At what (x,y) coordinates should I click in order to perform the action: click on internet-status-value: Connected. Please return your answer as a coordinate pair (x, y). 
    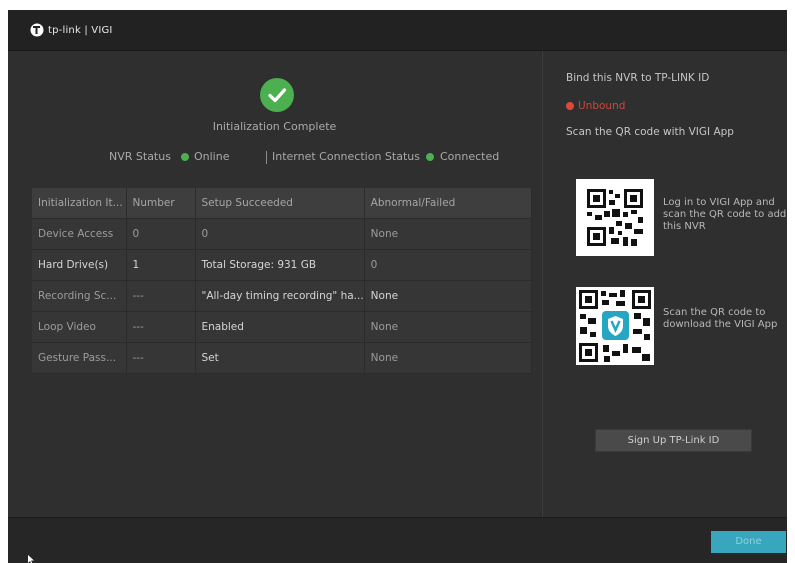
    Looking at the image, I should click on (470, 156).